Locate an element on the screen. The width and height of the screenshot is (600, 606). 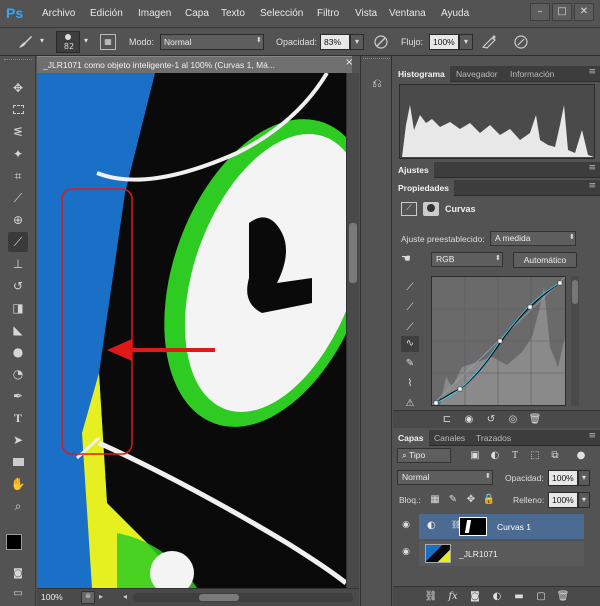
tool-preset-dropdown: ▾ is located at coordinates (42, 42).